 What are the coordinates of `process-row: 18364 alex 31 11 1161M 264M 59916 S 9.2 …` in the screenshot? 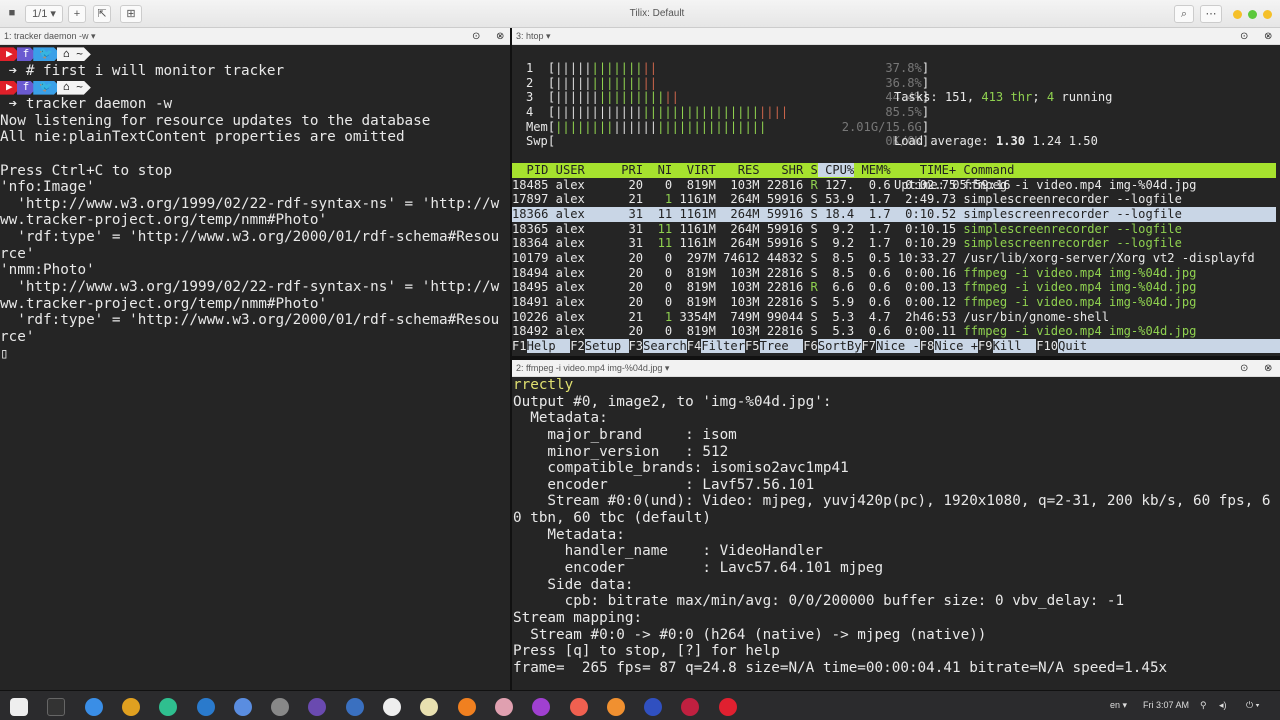 It's located at (894, 243).